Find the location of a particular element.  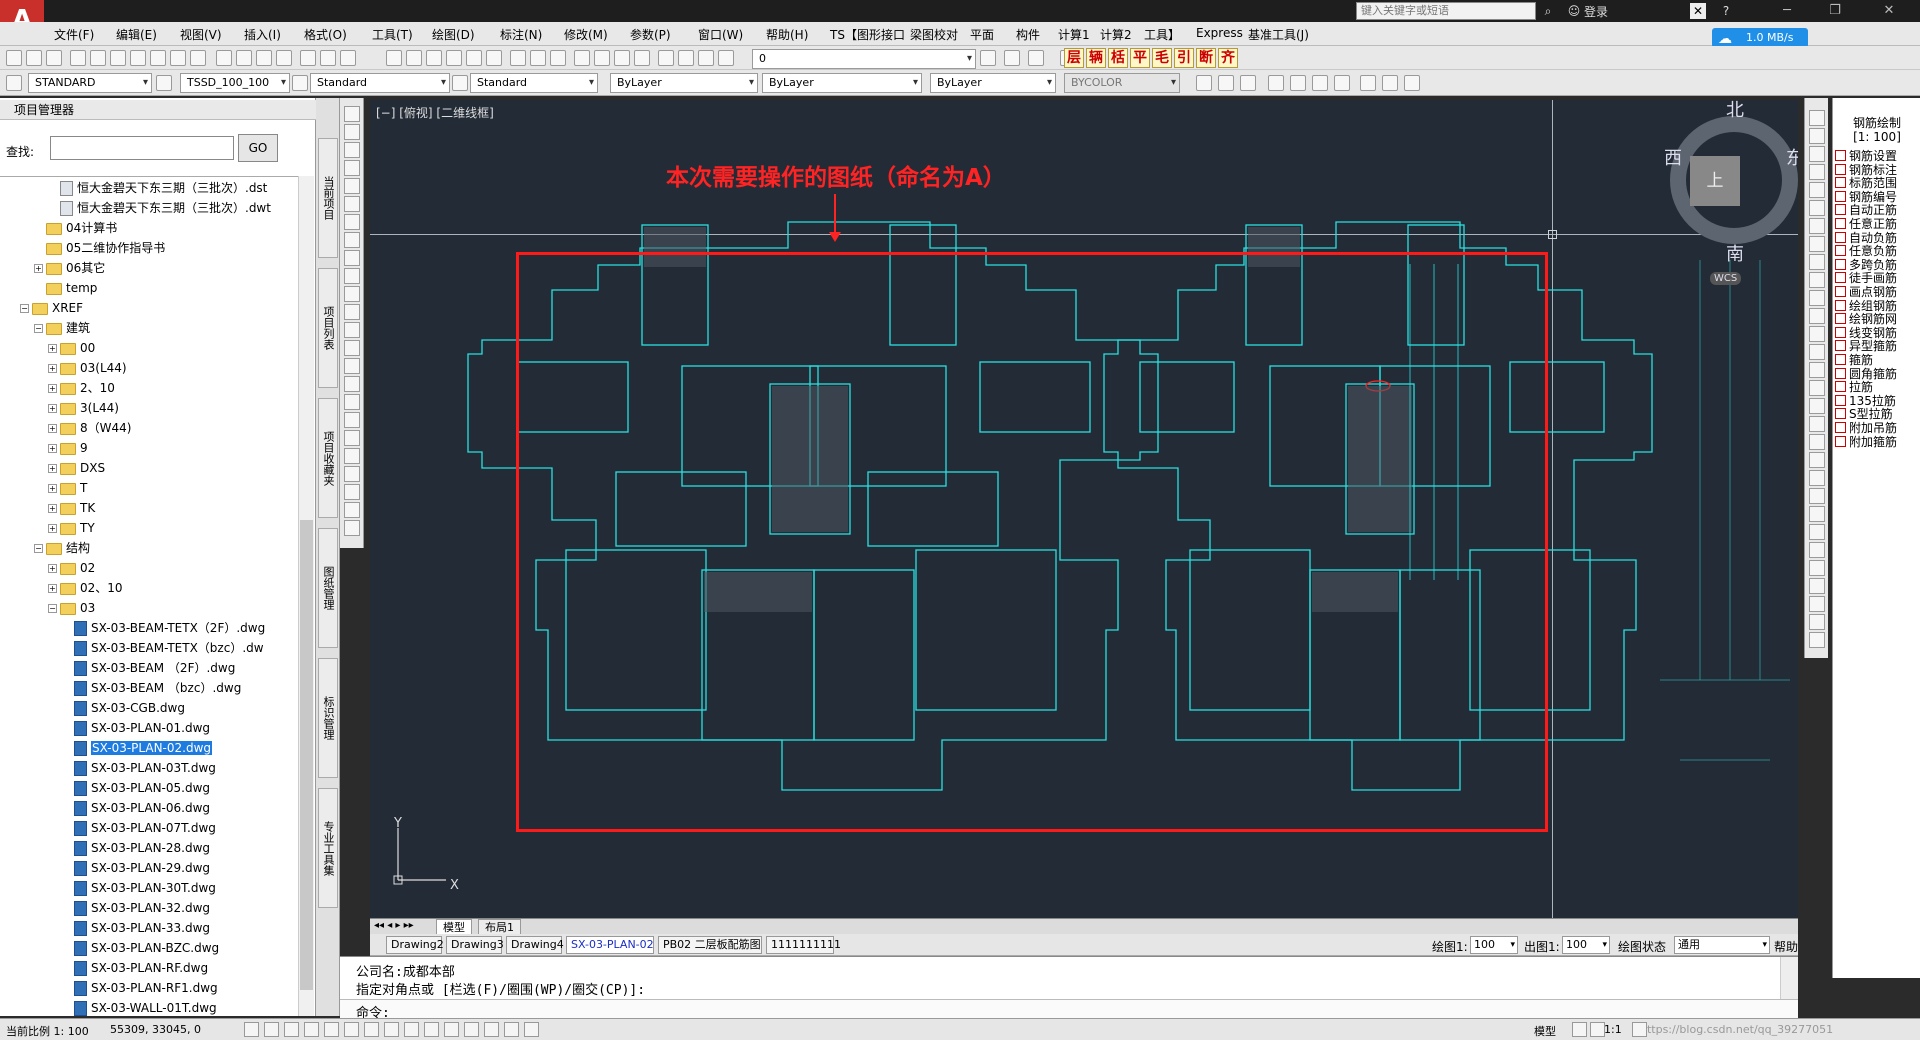

tree-item: SX-03-PLAN-RF1.dwg is located at coordinates (140, 988).